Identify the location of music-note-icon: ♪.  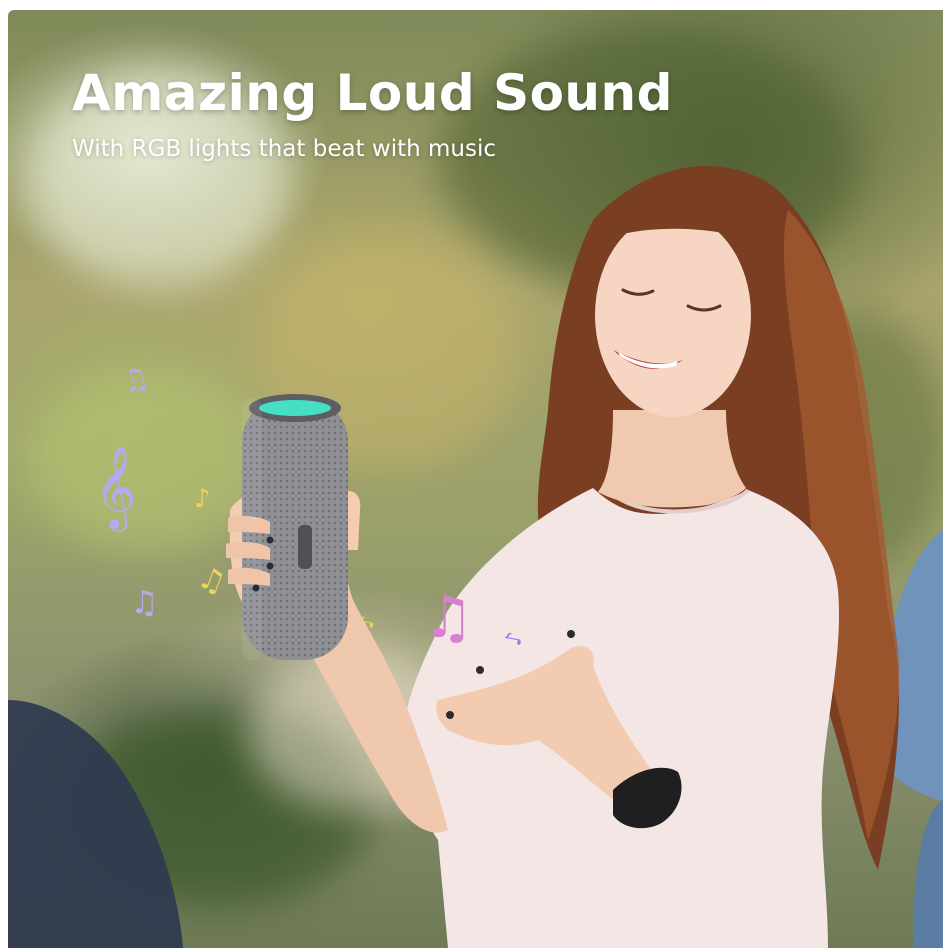
(202, 499).